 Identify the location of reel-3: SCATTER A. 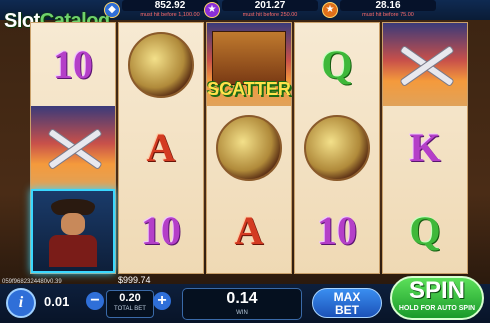
(249, 148).